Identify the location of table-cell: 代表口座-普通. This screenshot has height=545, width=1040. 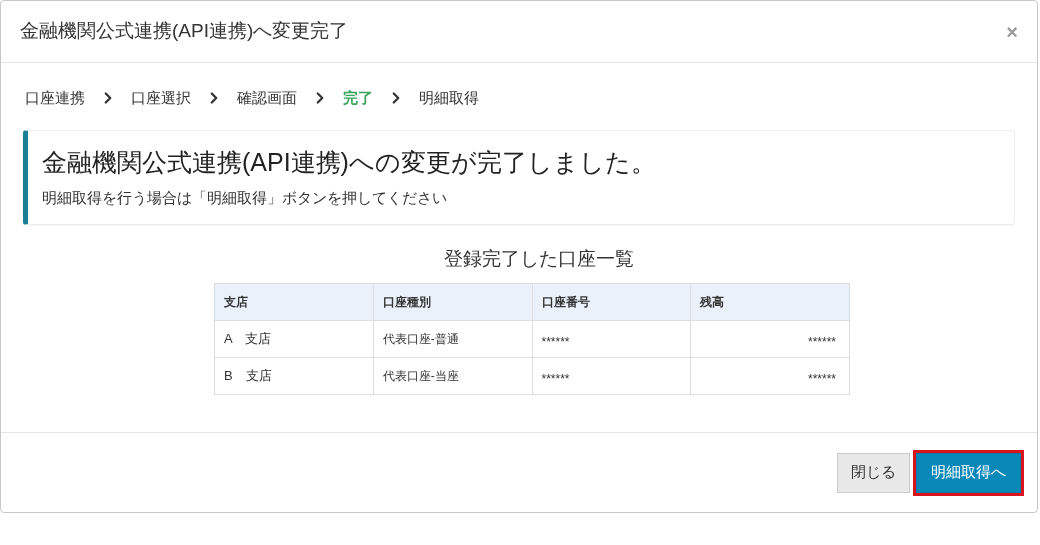
(452, 339).